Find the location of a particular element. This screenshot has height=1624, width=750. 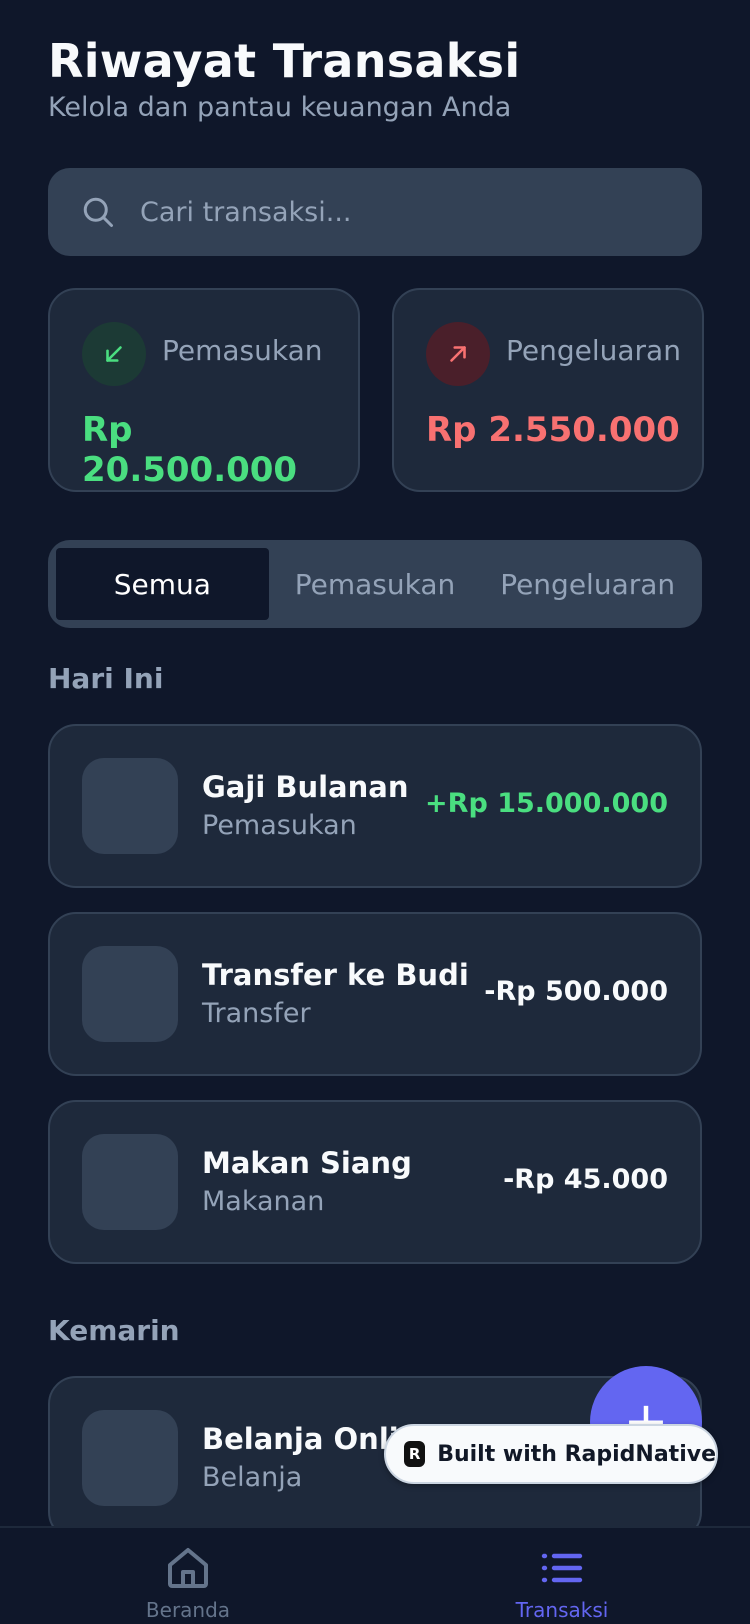

expense-icon-circle is located at coordinates (458, 354).